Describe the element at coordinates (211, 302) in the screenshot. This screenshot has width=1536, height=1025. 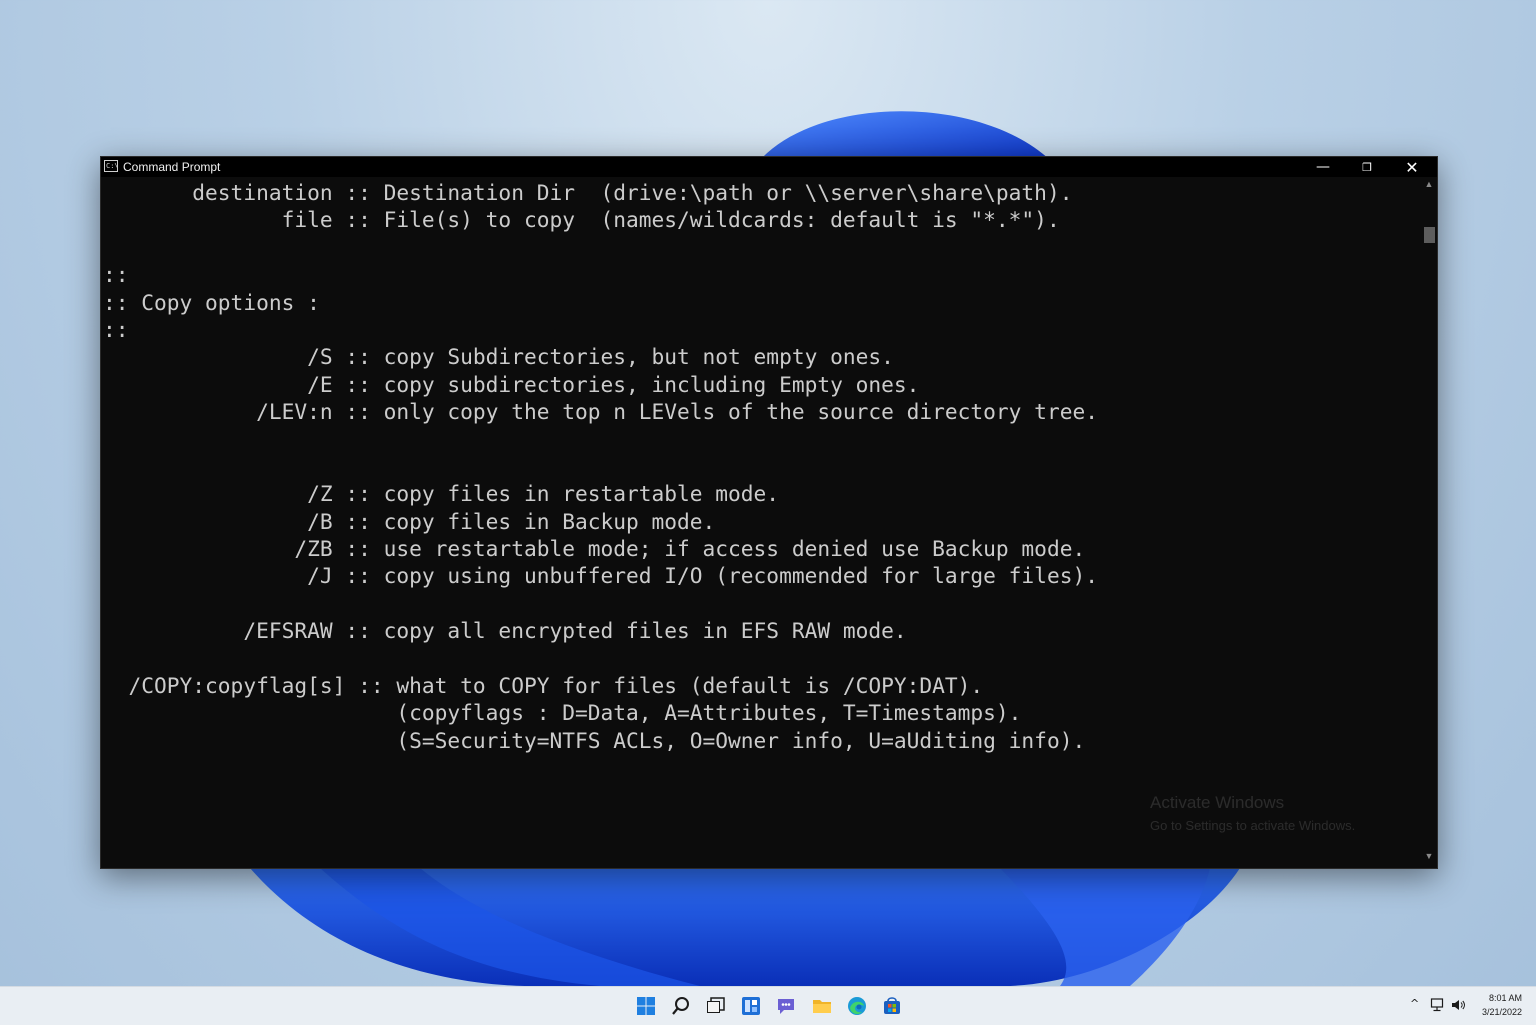
I see `console-line: :: Copy options :` at that location.